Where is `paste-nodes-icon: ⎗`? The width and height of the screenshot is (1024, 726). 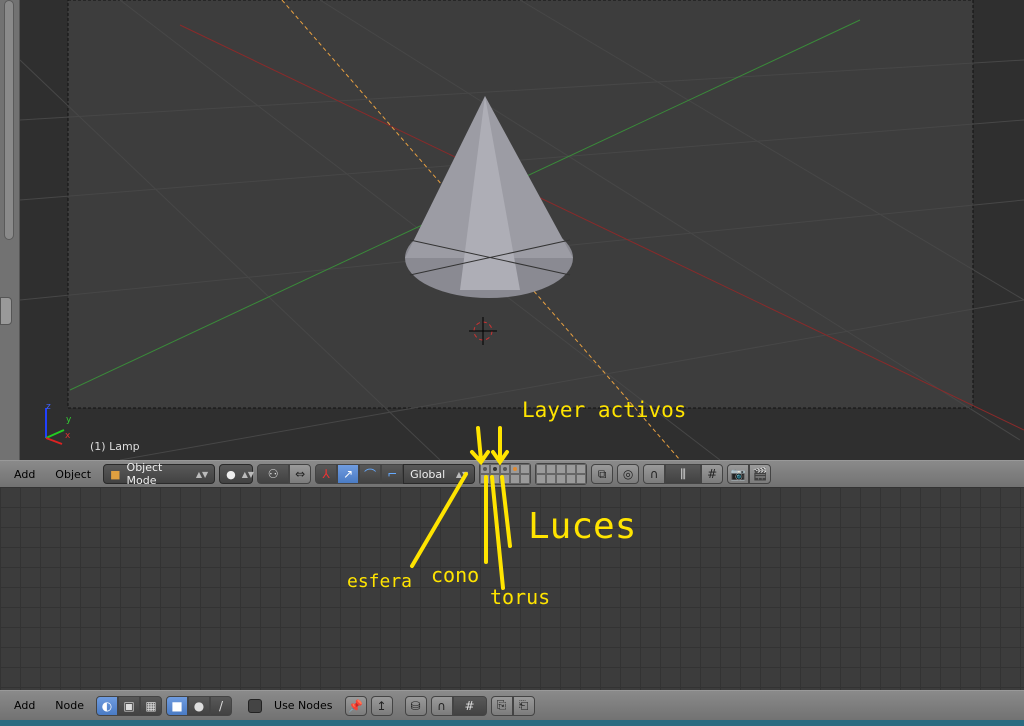
paste-nodes-icon: ⎗ is located at coordinates (523, 705).